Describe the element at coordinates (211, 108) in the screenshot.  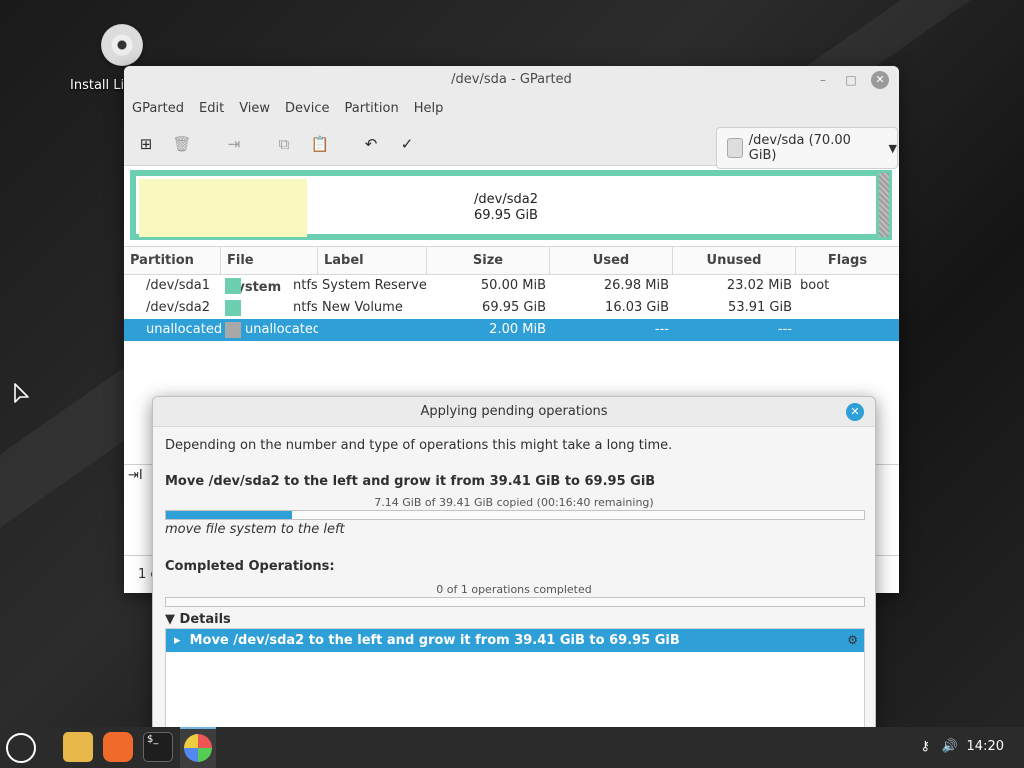
I see `menu-edit: Edit` at that location.